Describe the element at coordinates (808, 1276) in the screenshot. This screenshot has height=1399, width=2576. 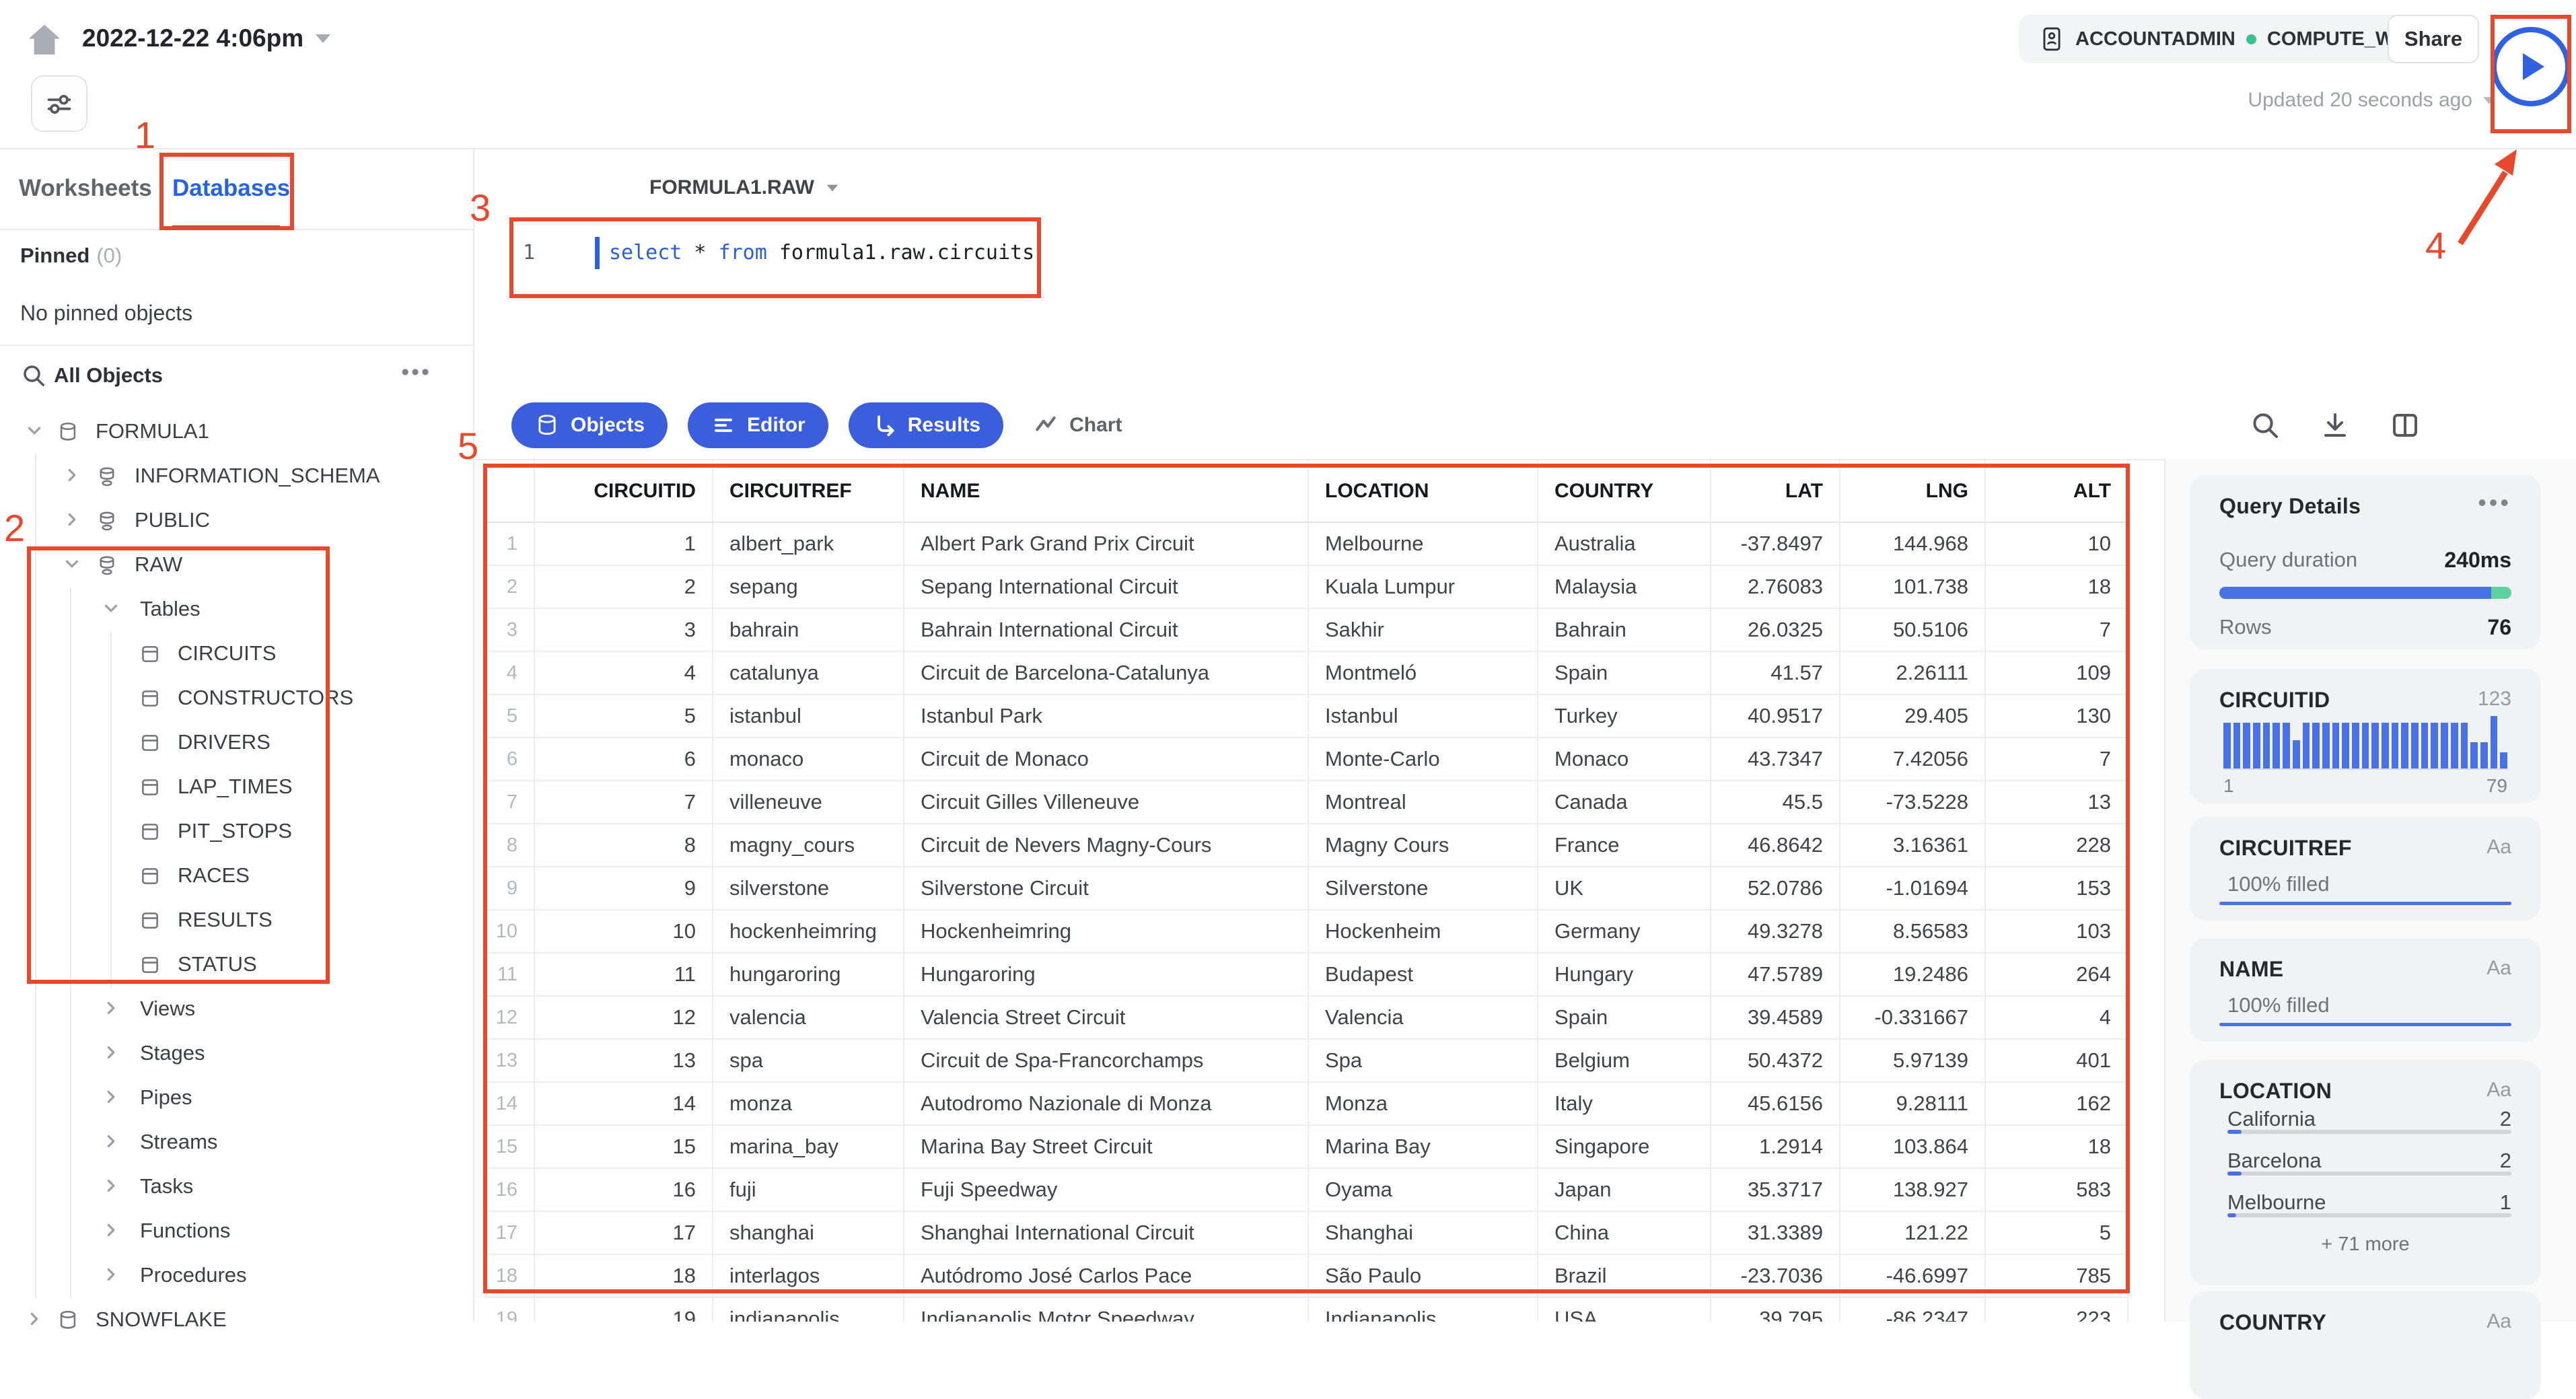
I see `table-cell: interlagos` at that location.